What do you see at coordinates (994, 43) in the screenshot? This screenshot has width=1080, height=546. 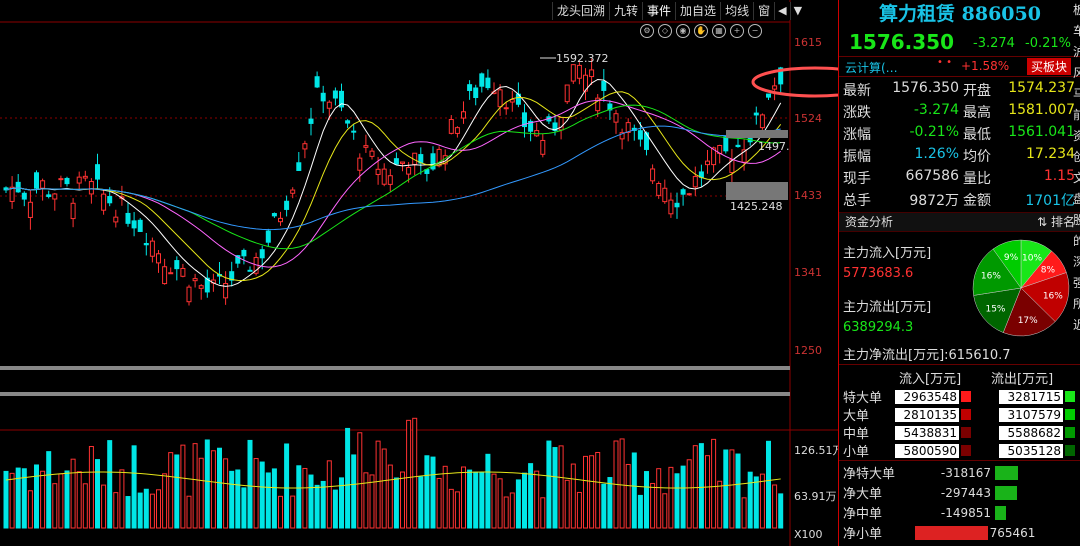 I see `price-change: -3.274` at bounding box center [994, 43].